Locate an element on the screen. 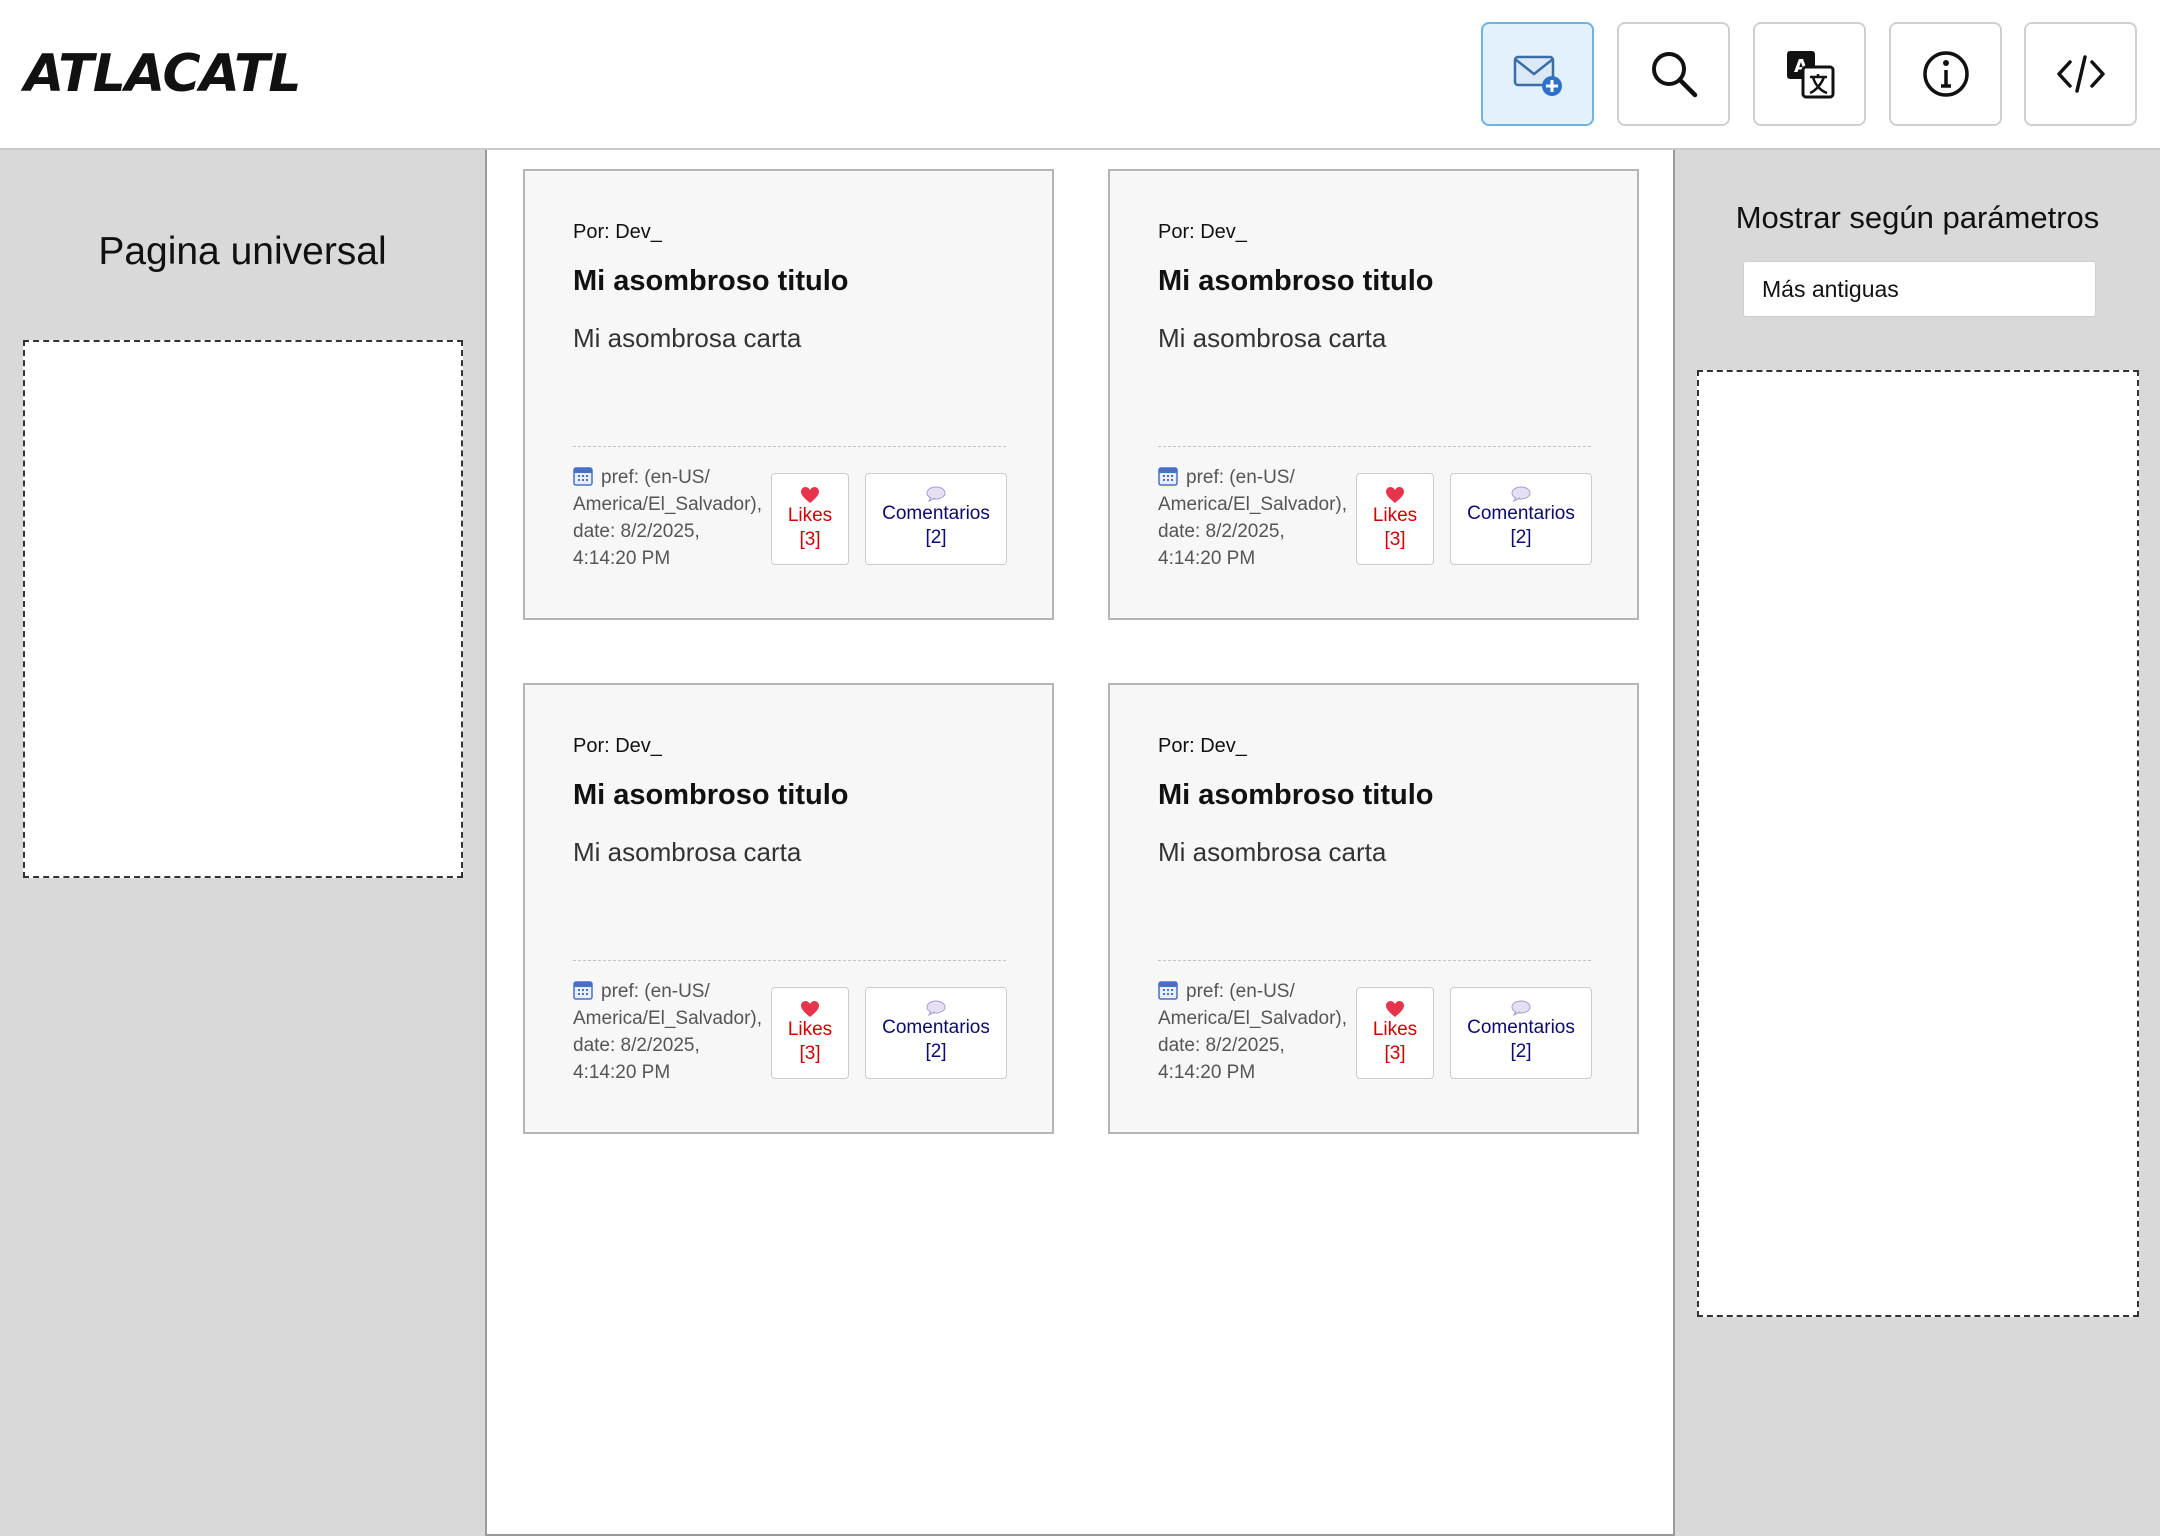 This screenshot has width=2160, height=1536. code-button is located at coordinates (2080, 74).